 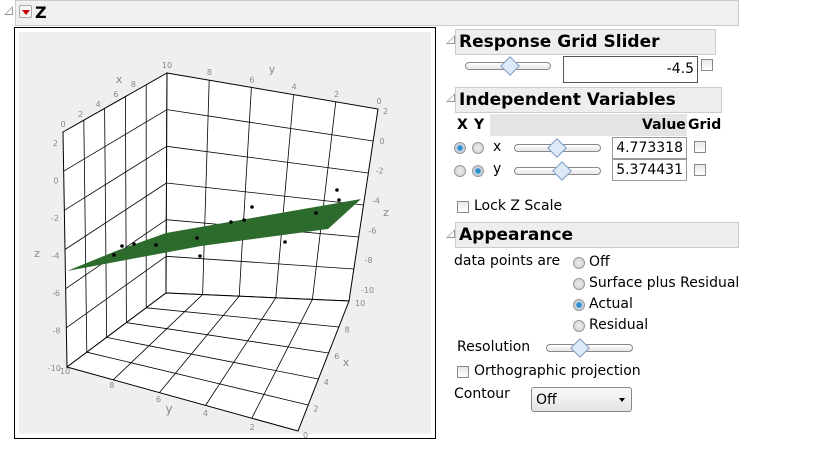 What do you see at coordinates (460, 171) in the screenshot?
I see `y-role-x-radio` at bounding box center [460, 171].